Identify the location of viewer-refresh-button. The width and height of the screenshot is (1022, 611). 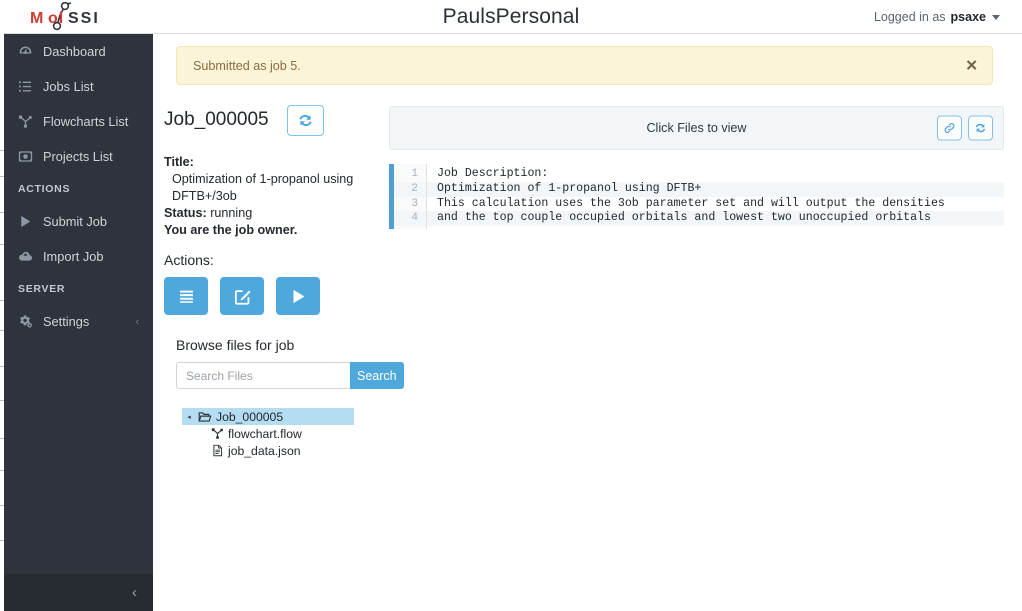
(980, 128).